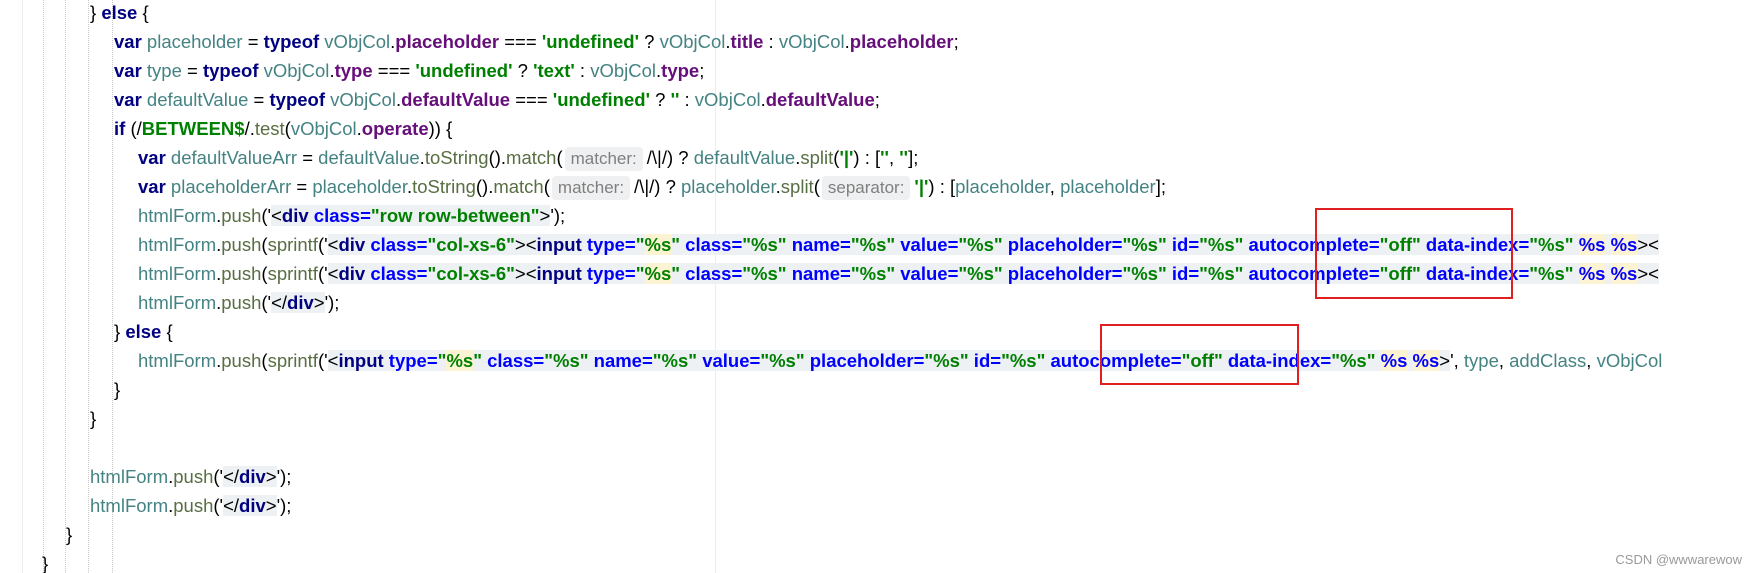 The width and height of the screenshot is (1756, 573). What do you see at coordinates (456, 157) in the screenshot?
I see `code-token: toString` at bounding box center [456, 157].